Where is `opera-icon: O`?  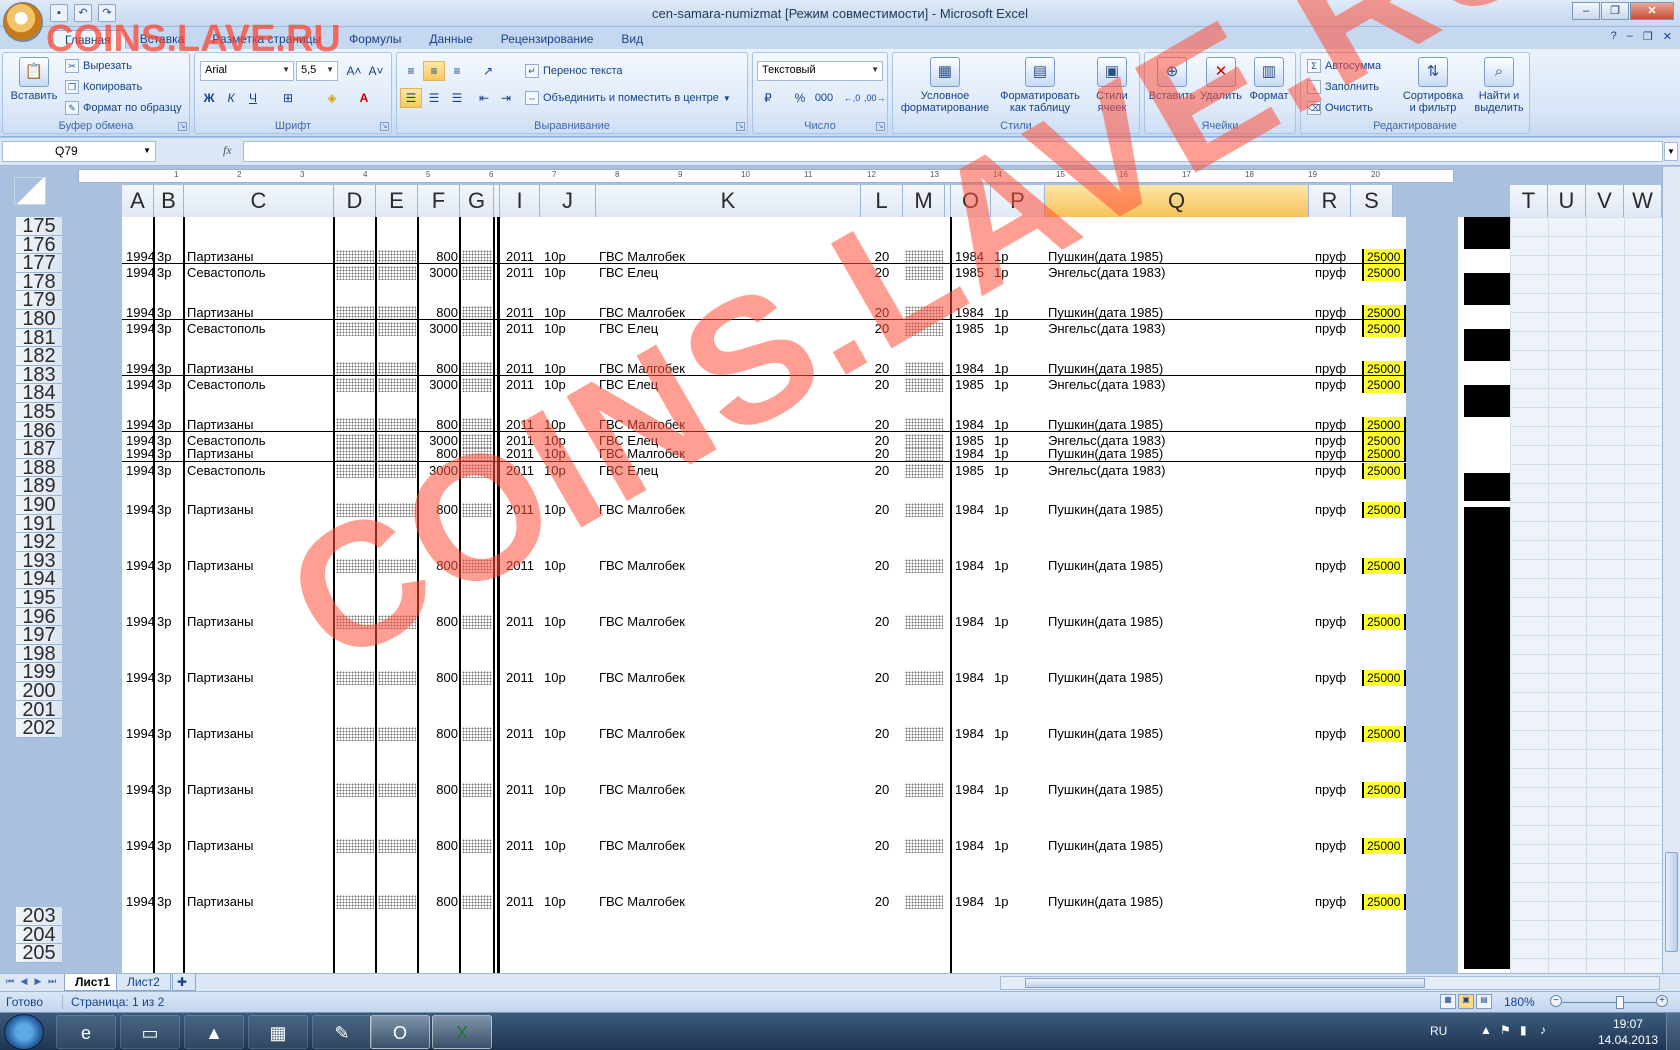
opera-icon: O is located at coordinates (400, 1032).